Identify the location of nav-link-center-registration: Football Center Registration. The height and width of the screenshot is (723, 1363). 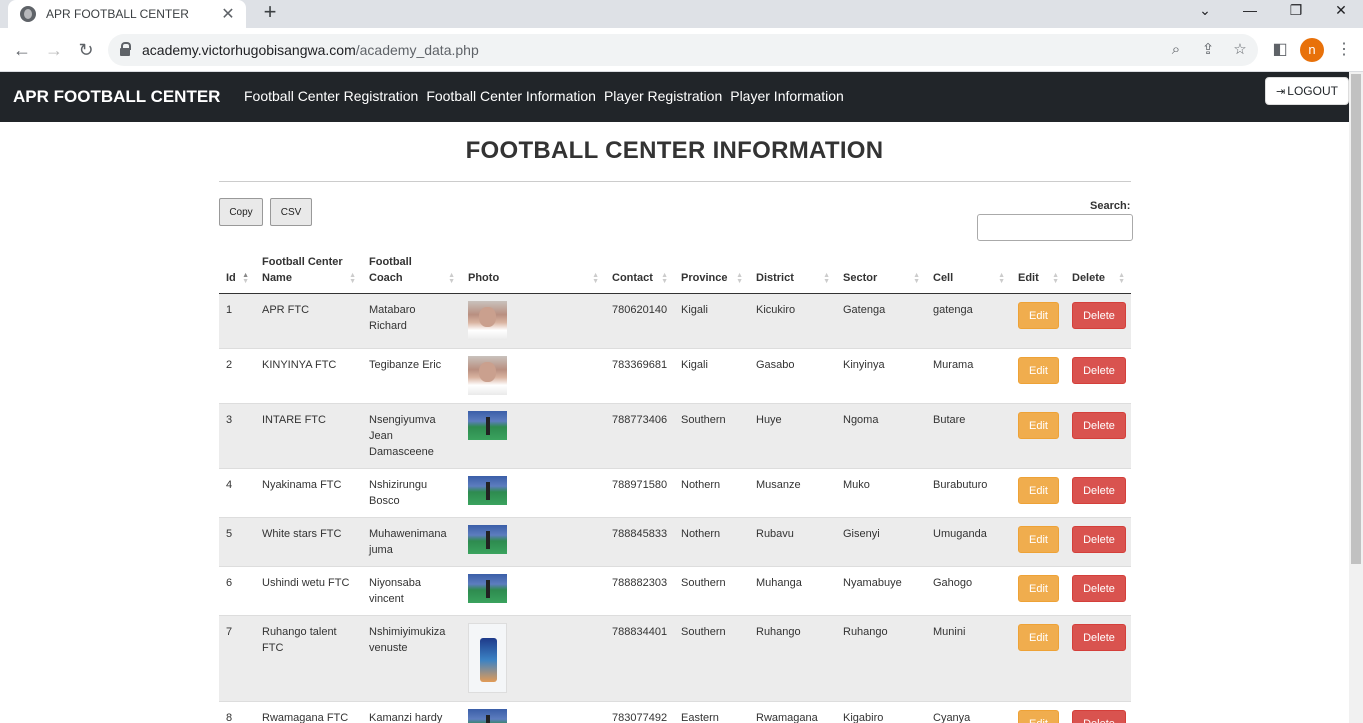
(331, 96).